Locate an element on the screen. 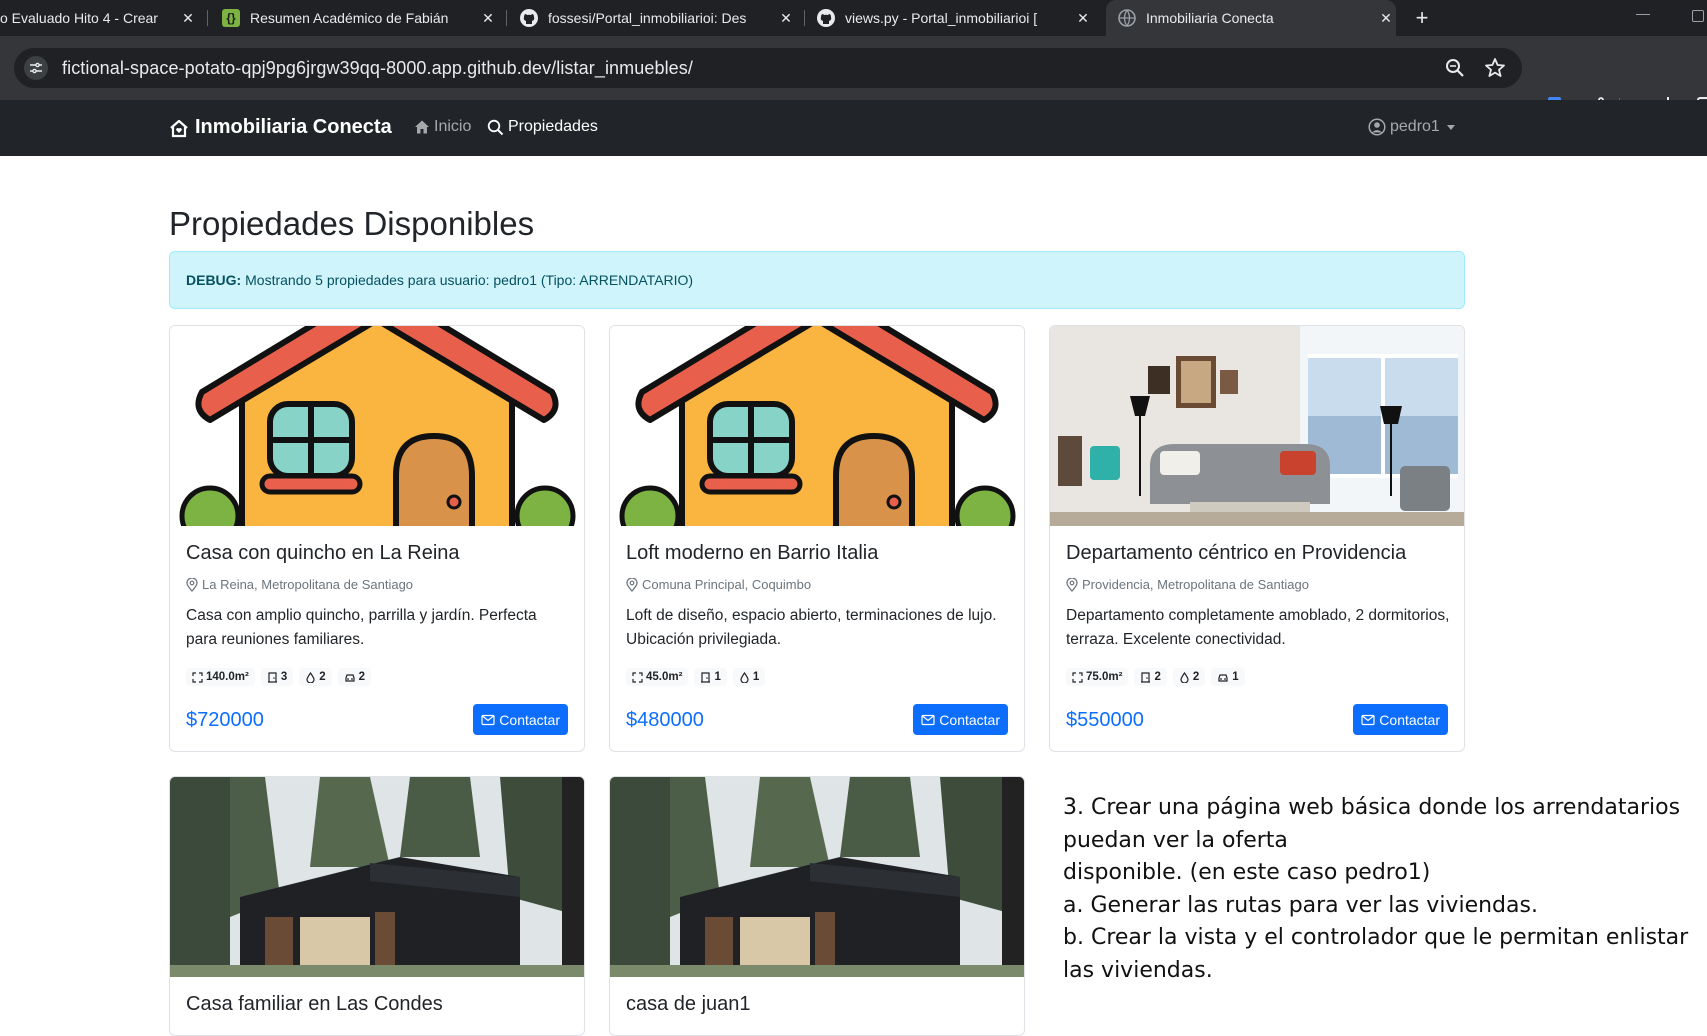  tab-title: Resumen Académico de Fabián is located at coordinates (349, 18).